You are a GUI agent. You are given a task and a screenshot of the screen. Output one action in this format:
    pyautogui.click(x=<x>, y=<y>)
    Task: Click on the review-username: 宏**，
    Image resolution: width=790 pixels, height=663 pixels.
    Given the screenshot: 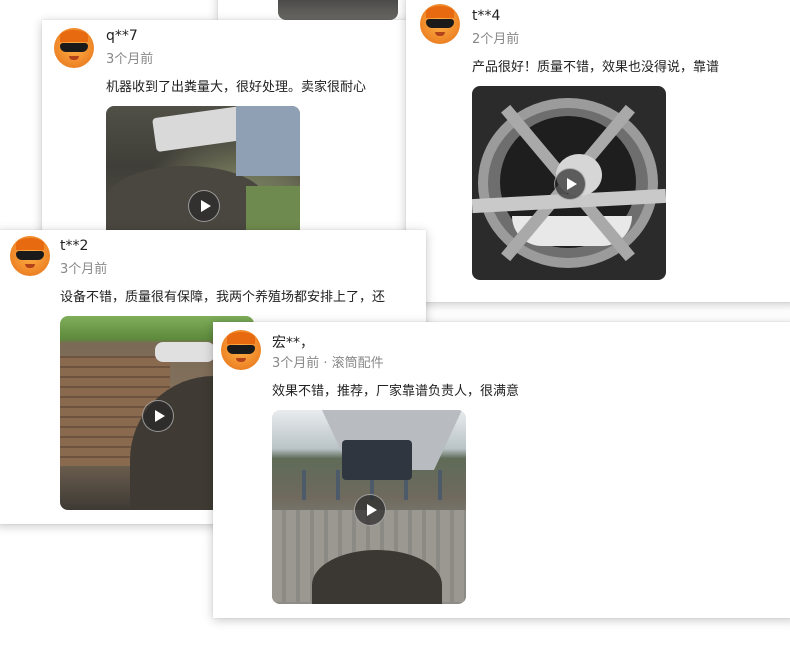 What is the action you would take?
    pyautogui.click(x=293, y=342)
    